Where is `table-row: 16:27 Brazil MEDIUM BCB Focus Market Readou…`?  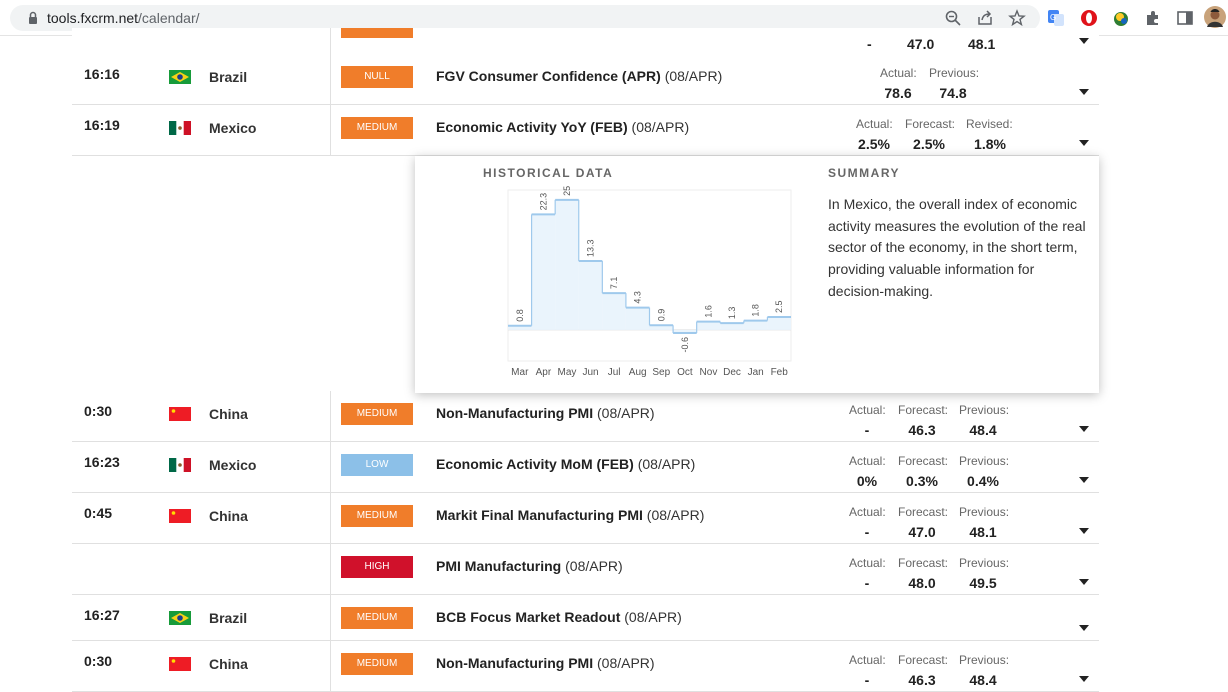 table-row: 16:27 Brazil MEDIUM BCB Focus Market Readou… is located at coordinates (585, 618).